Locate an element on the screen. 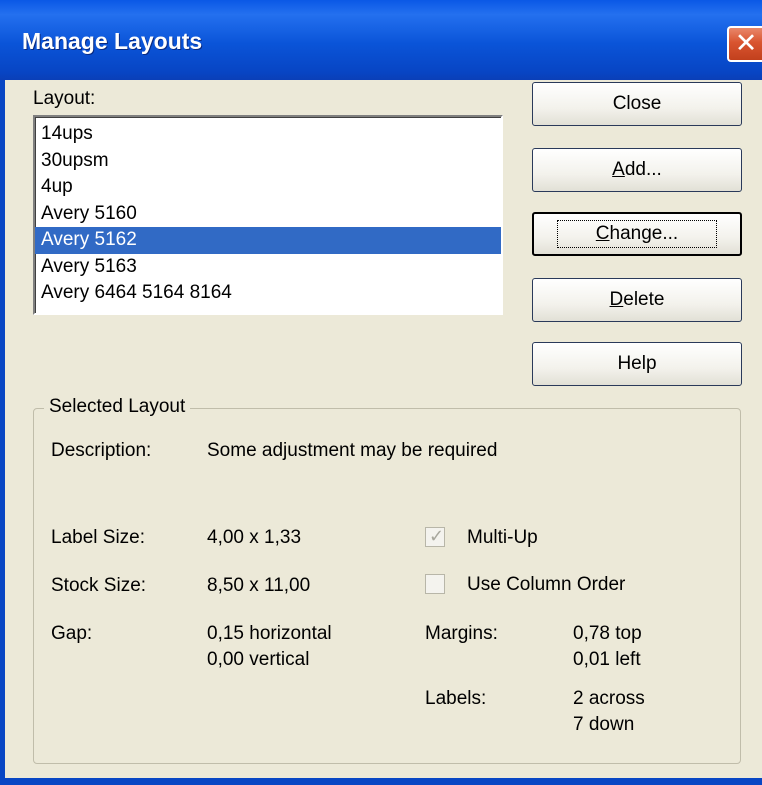  label-size-value: 4,00 x 1,33 is located at coordinates (254, 537).